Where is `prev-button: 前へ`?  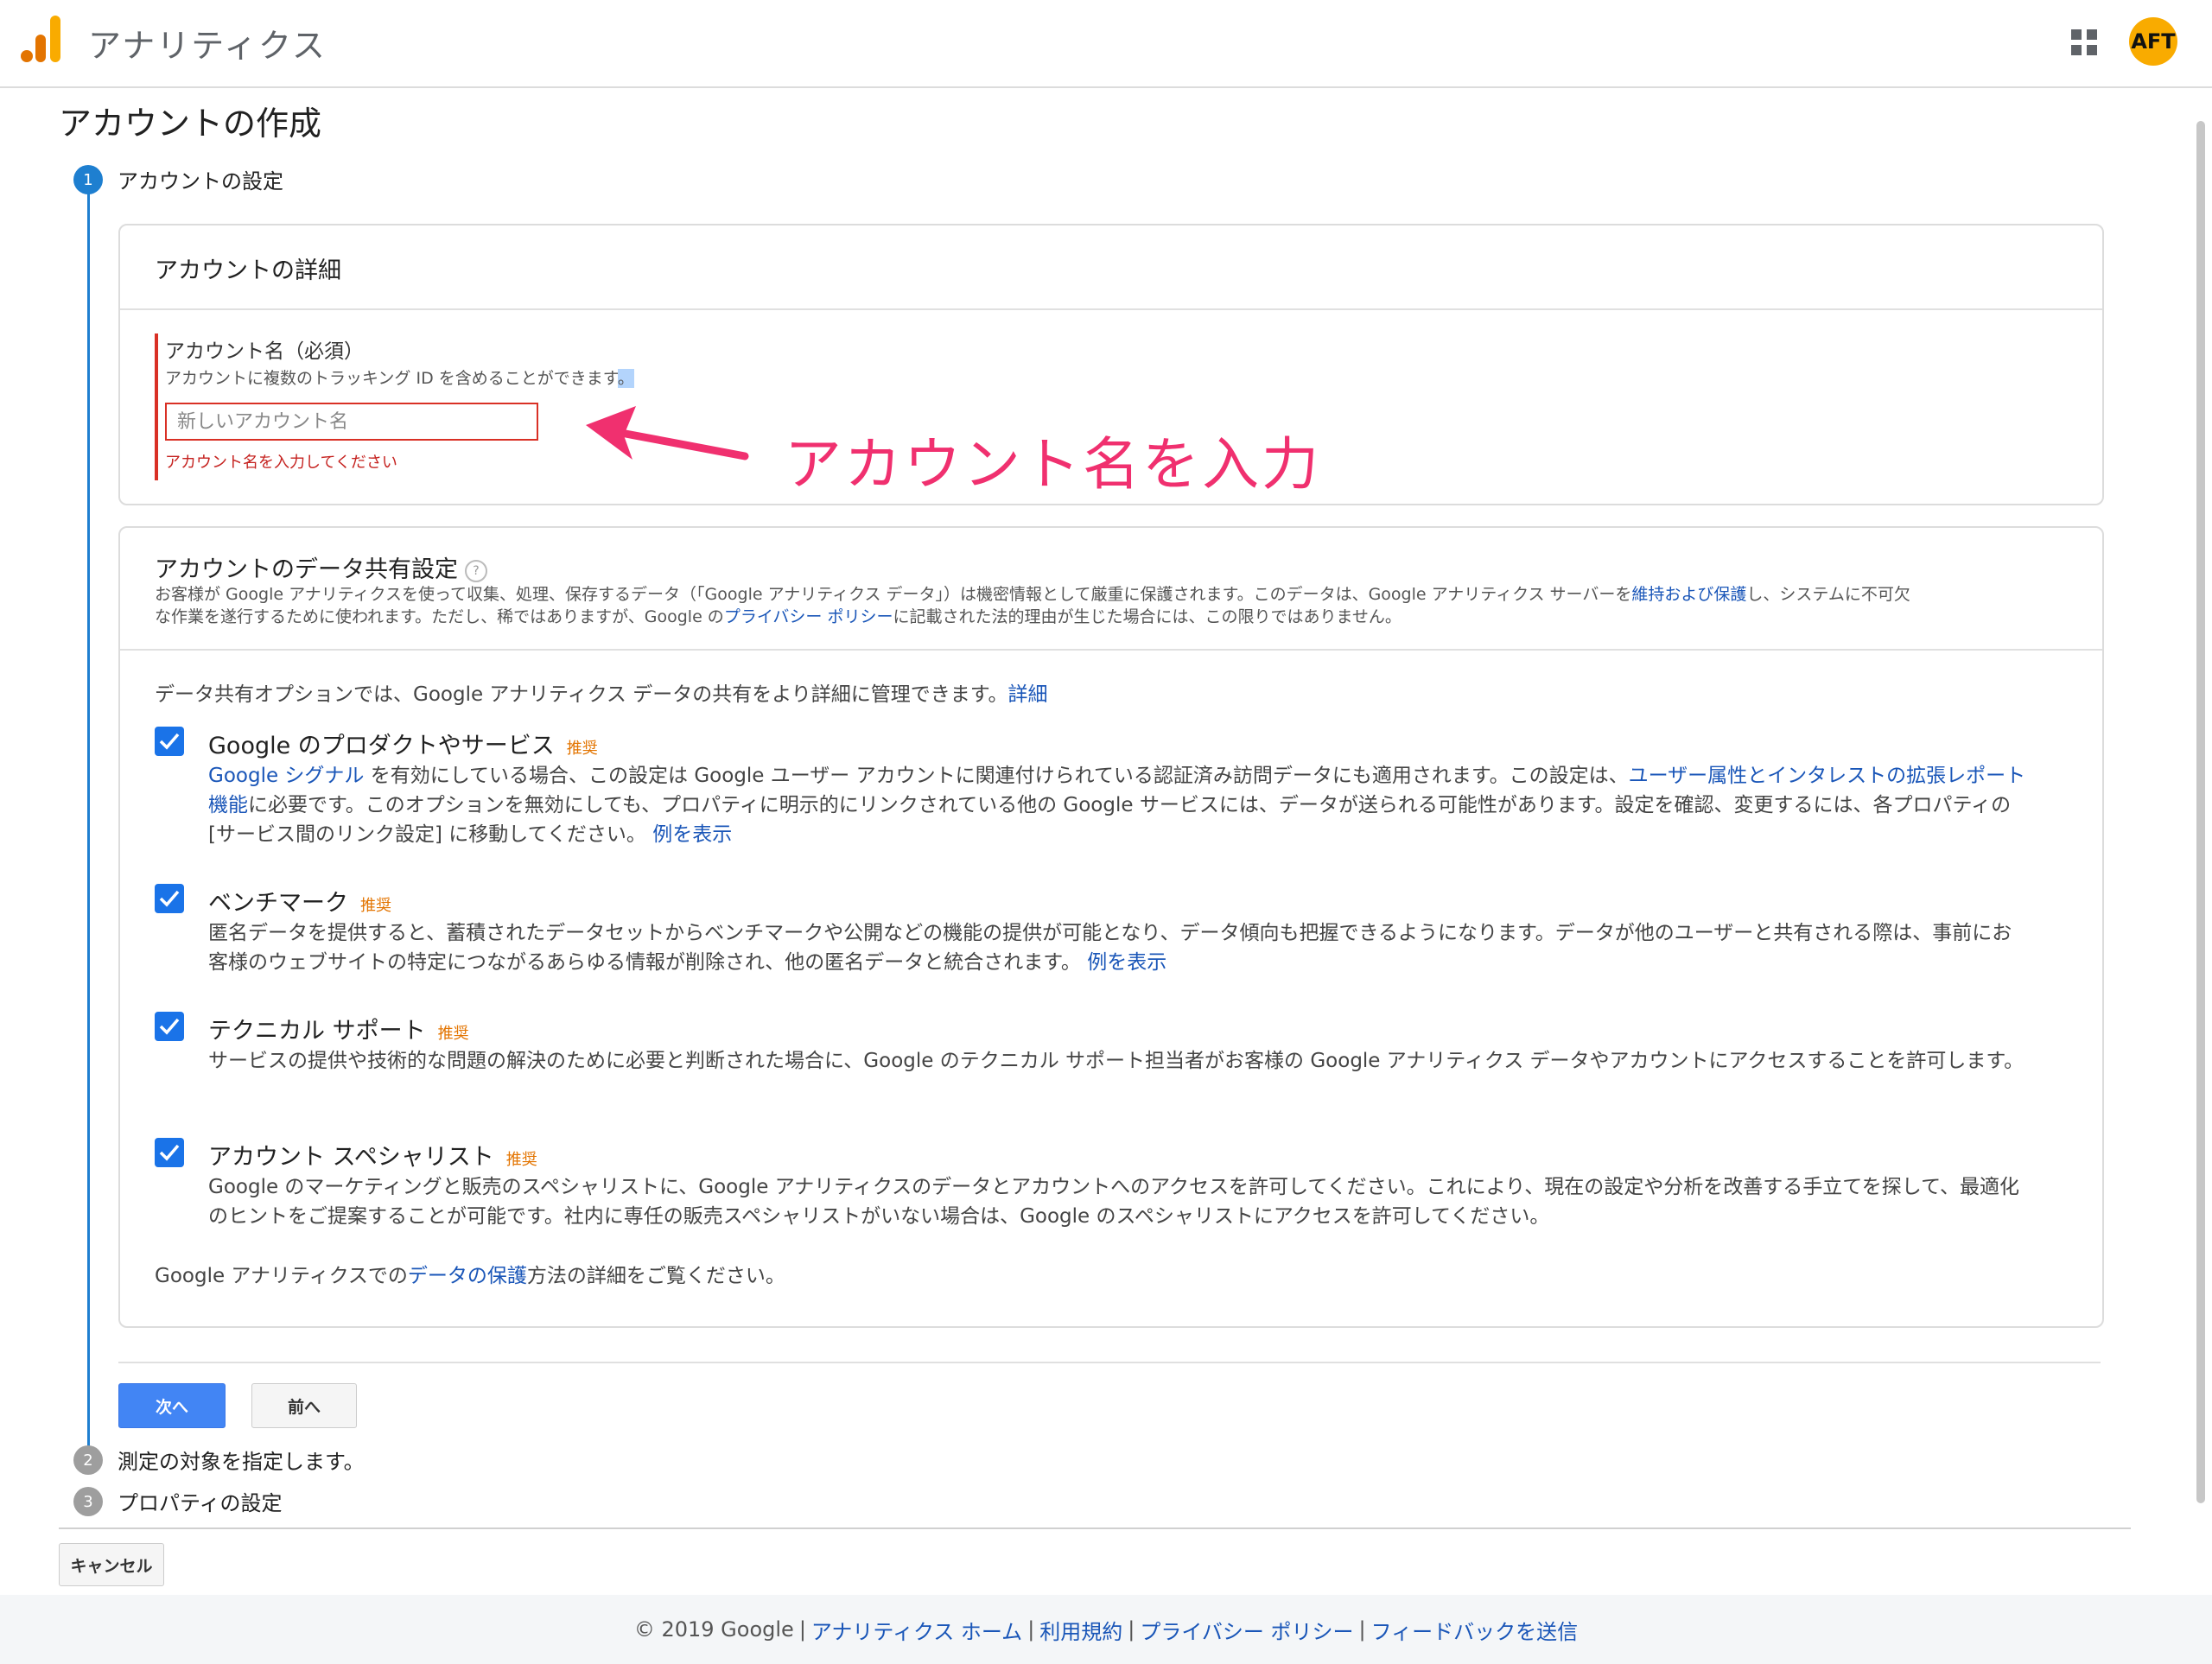
prev-button: 前へ is located at coordinates (304, 1405).